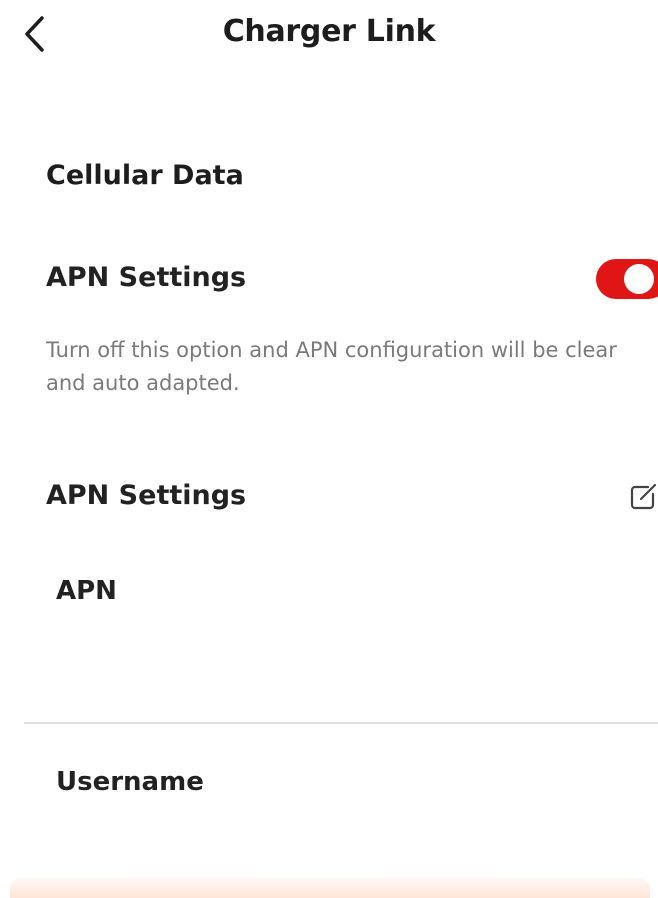 The height and width of the screenshot is (898, 658). I want to click on edit-icon, so click(643, 496).